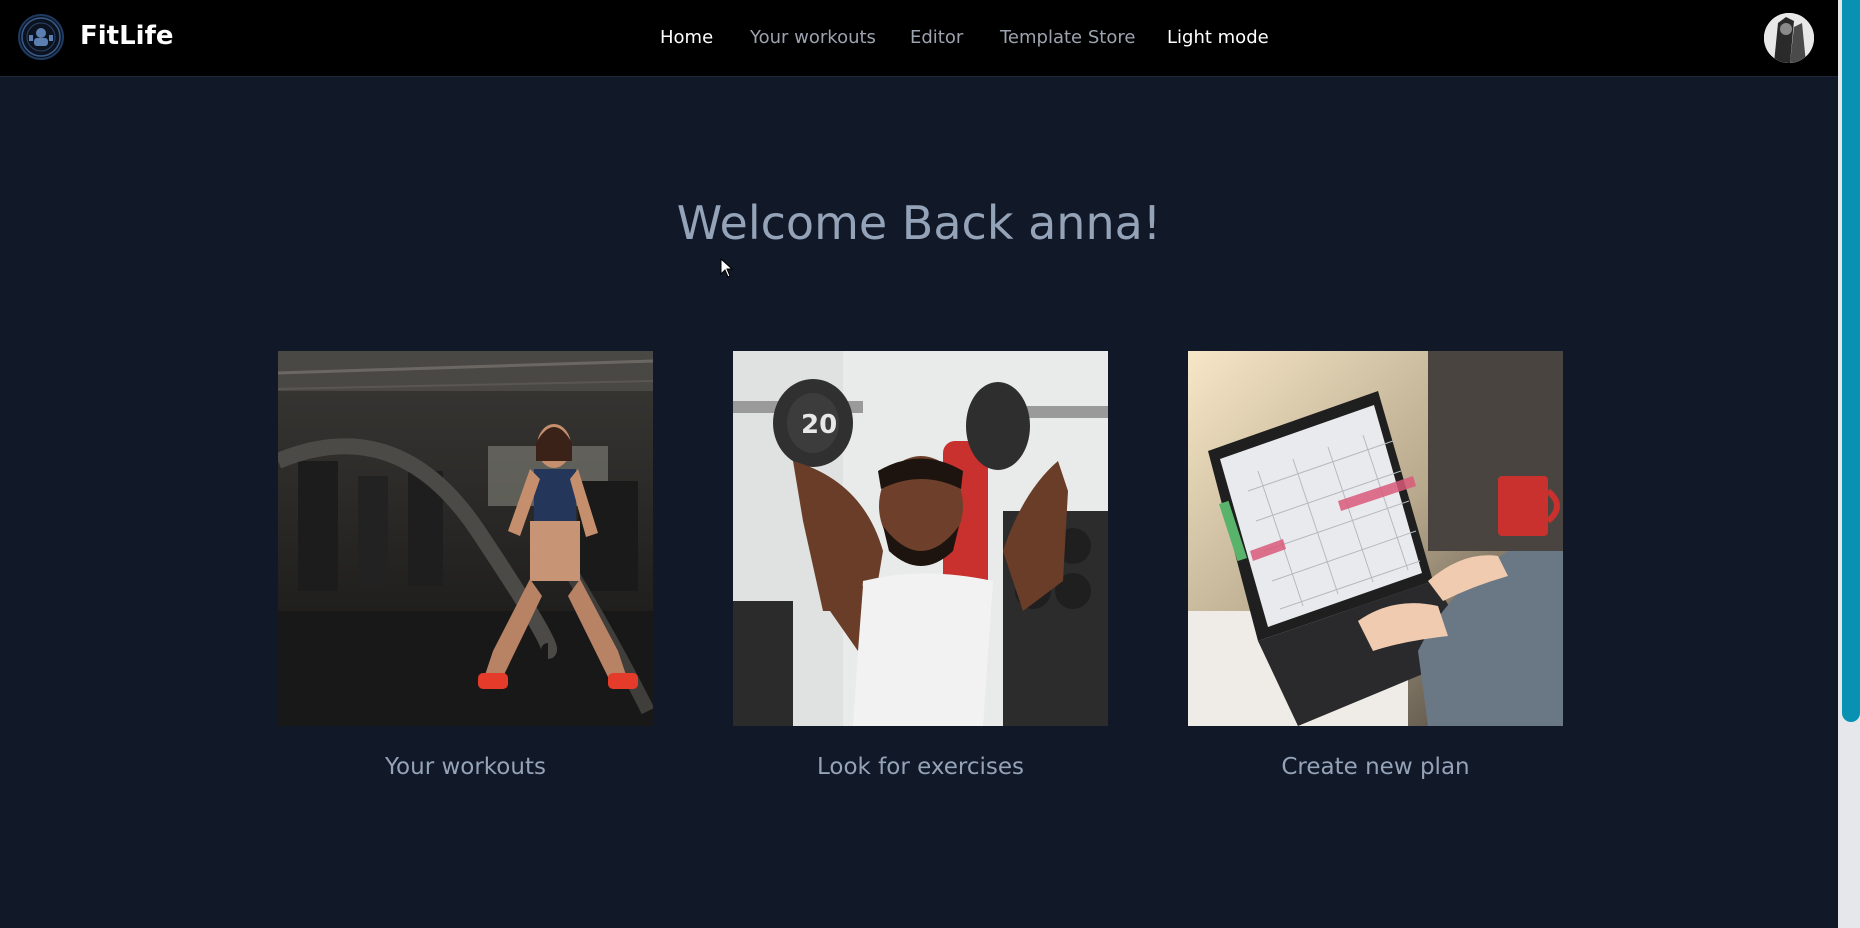 This screenshot has height=928, width=1860. Describe the element at coordinates (1789, 38) in the screenshot. I see `user-avatar` at that location.